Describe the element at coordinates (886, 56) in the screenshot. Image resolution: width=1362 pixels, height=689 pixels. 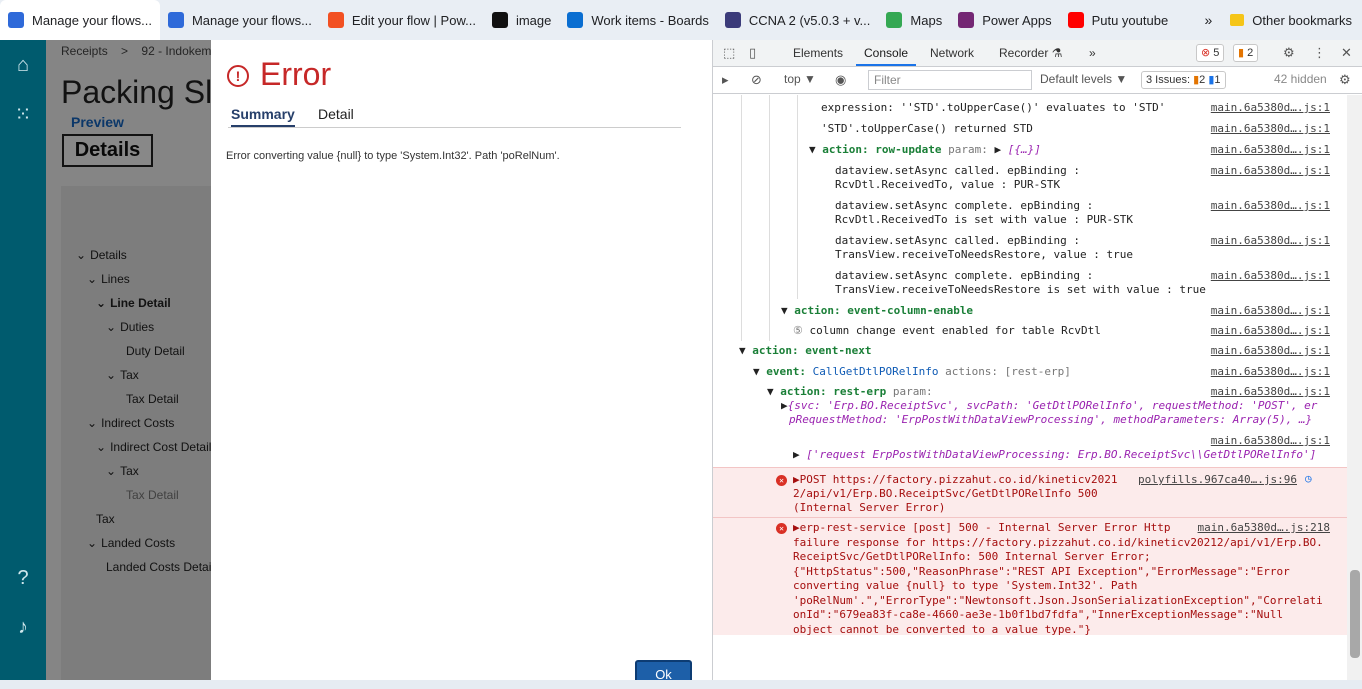
I see `tab-console: Console` at that location.